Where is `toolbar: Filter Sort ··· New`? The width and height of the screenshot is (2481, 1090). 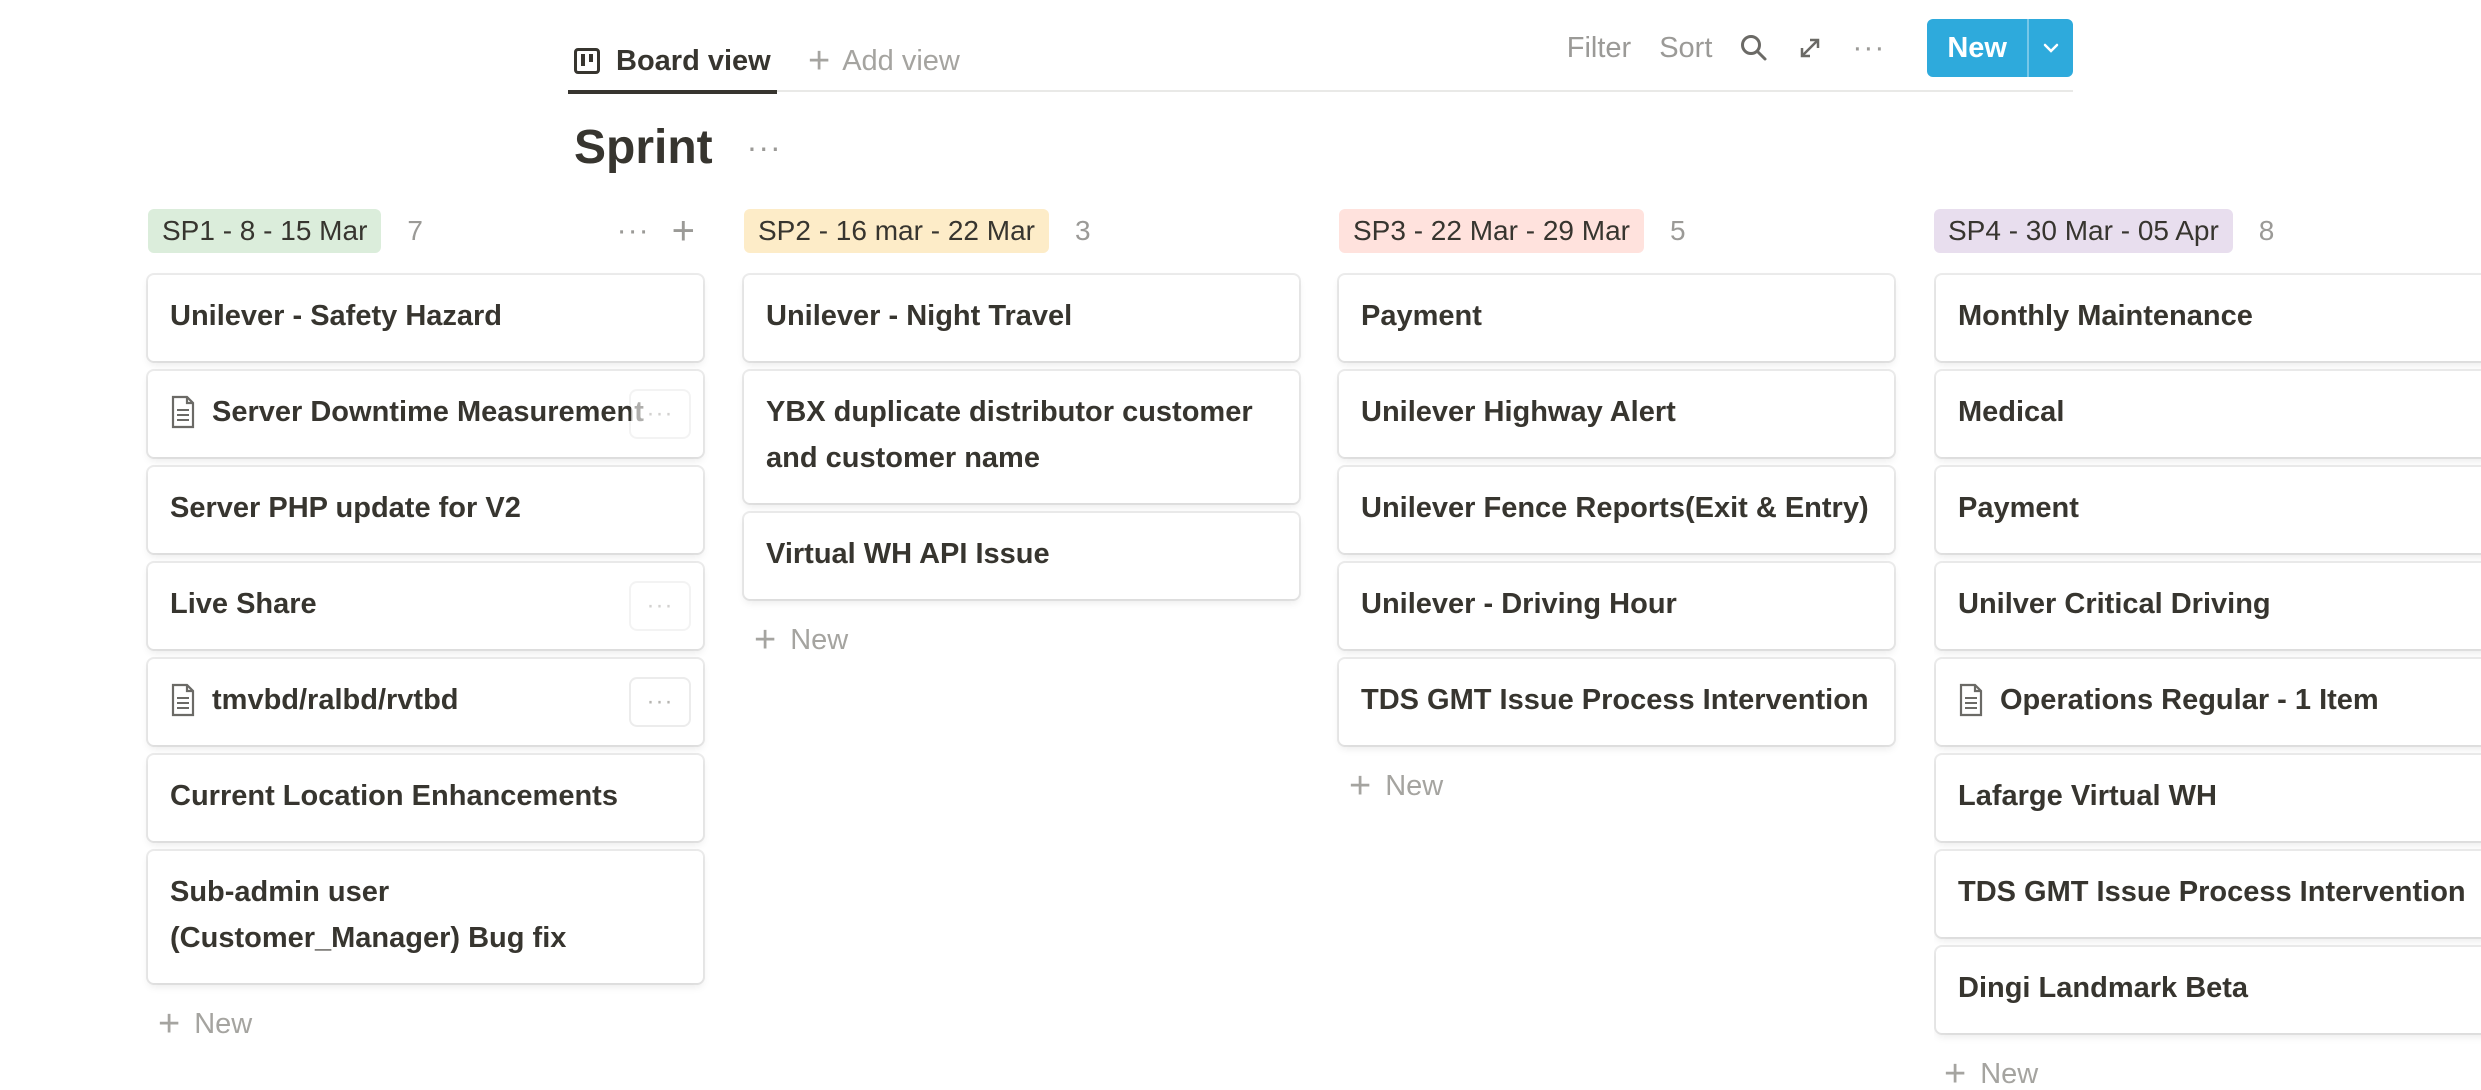 toolbar: Filter Sort ··· New is located at coordinates (1813, 48).